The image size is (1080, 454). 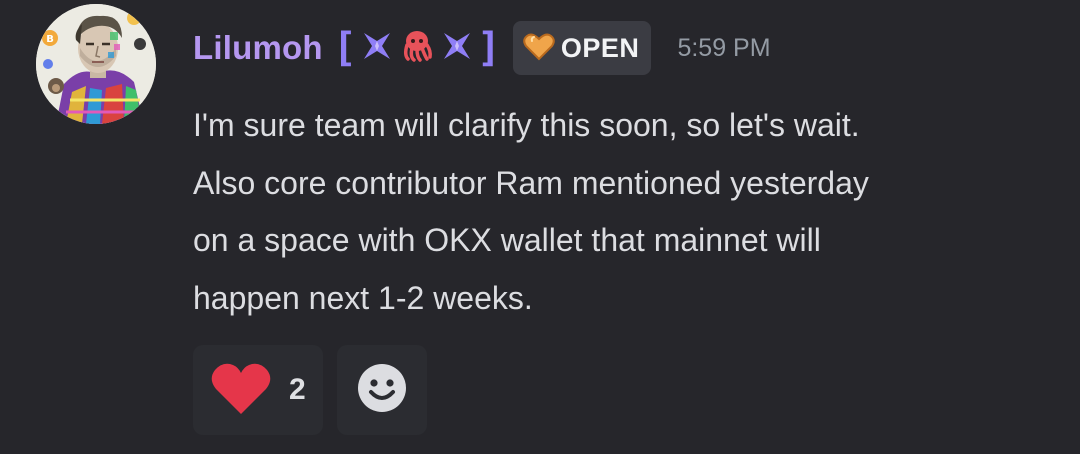 I want to click on status-badge: OPEN, so click(x=582, y=48).